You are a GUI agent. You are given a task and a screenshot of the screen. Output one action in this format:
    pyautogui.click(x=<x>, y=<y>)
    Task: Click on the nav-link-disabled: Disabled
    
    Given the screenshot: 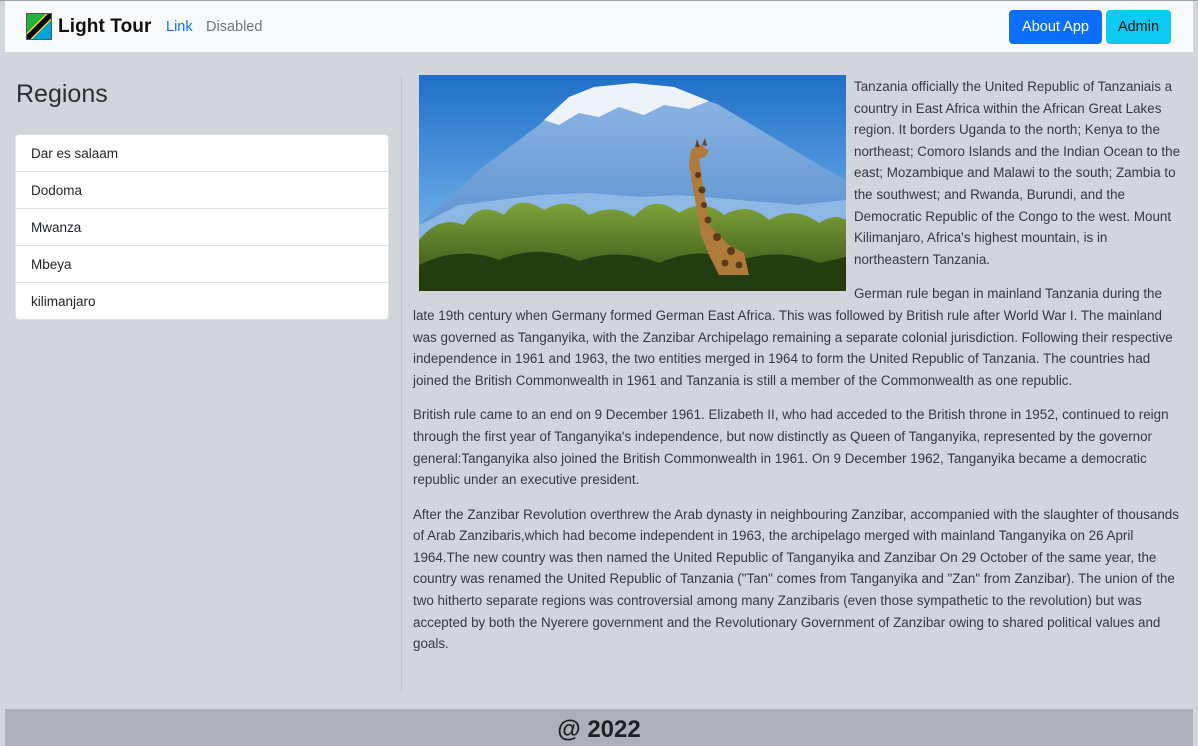 What is the action you would take?
    pyautogui.click(x=234, y=27)
    